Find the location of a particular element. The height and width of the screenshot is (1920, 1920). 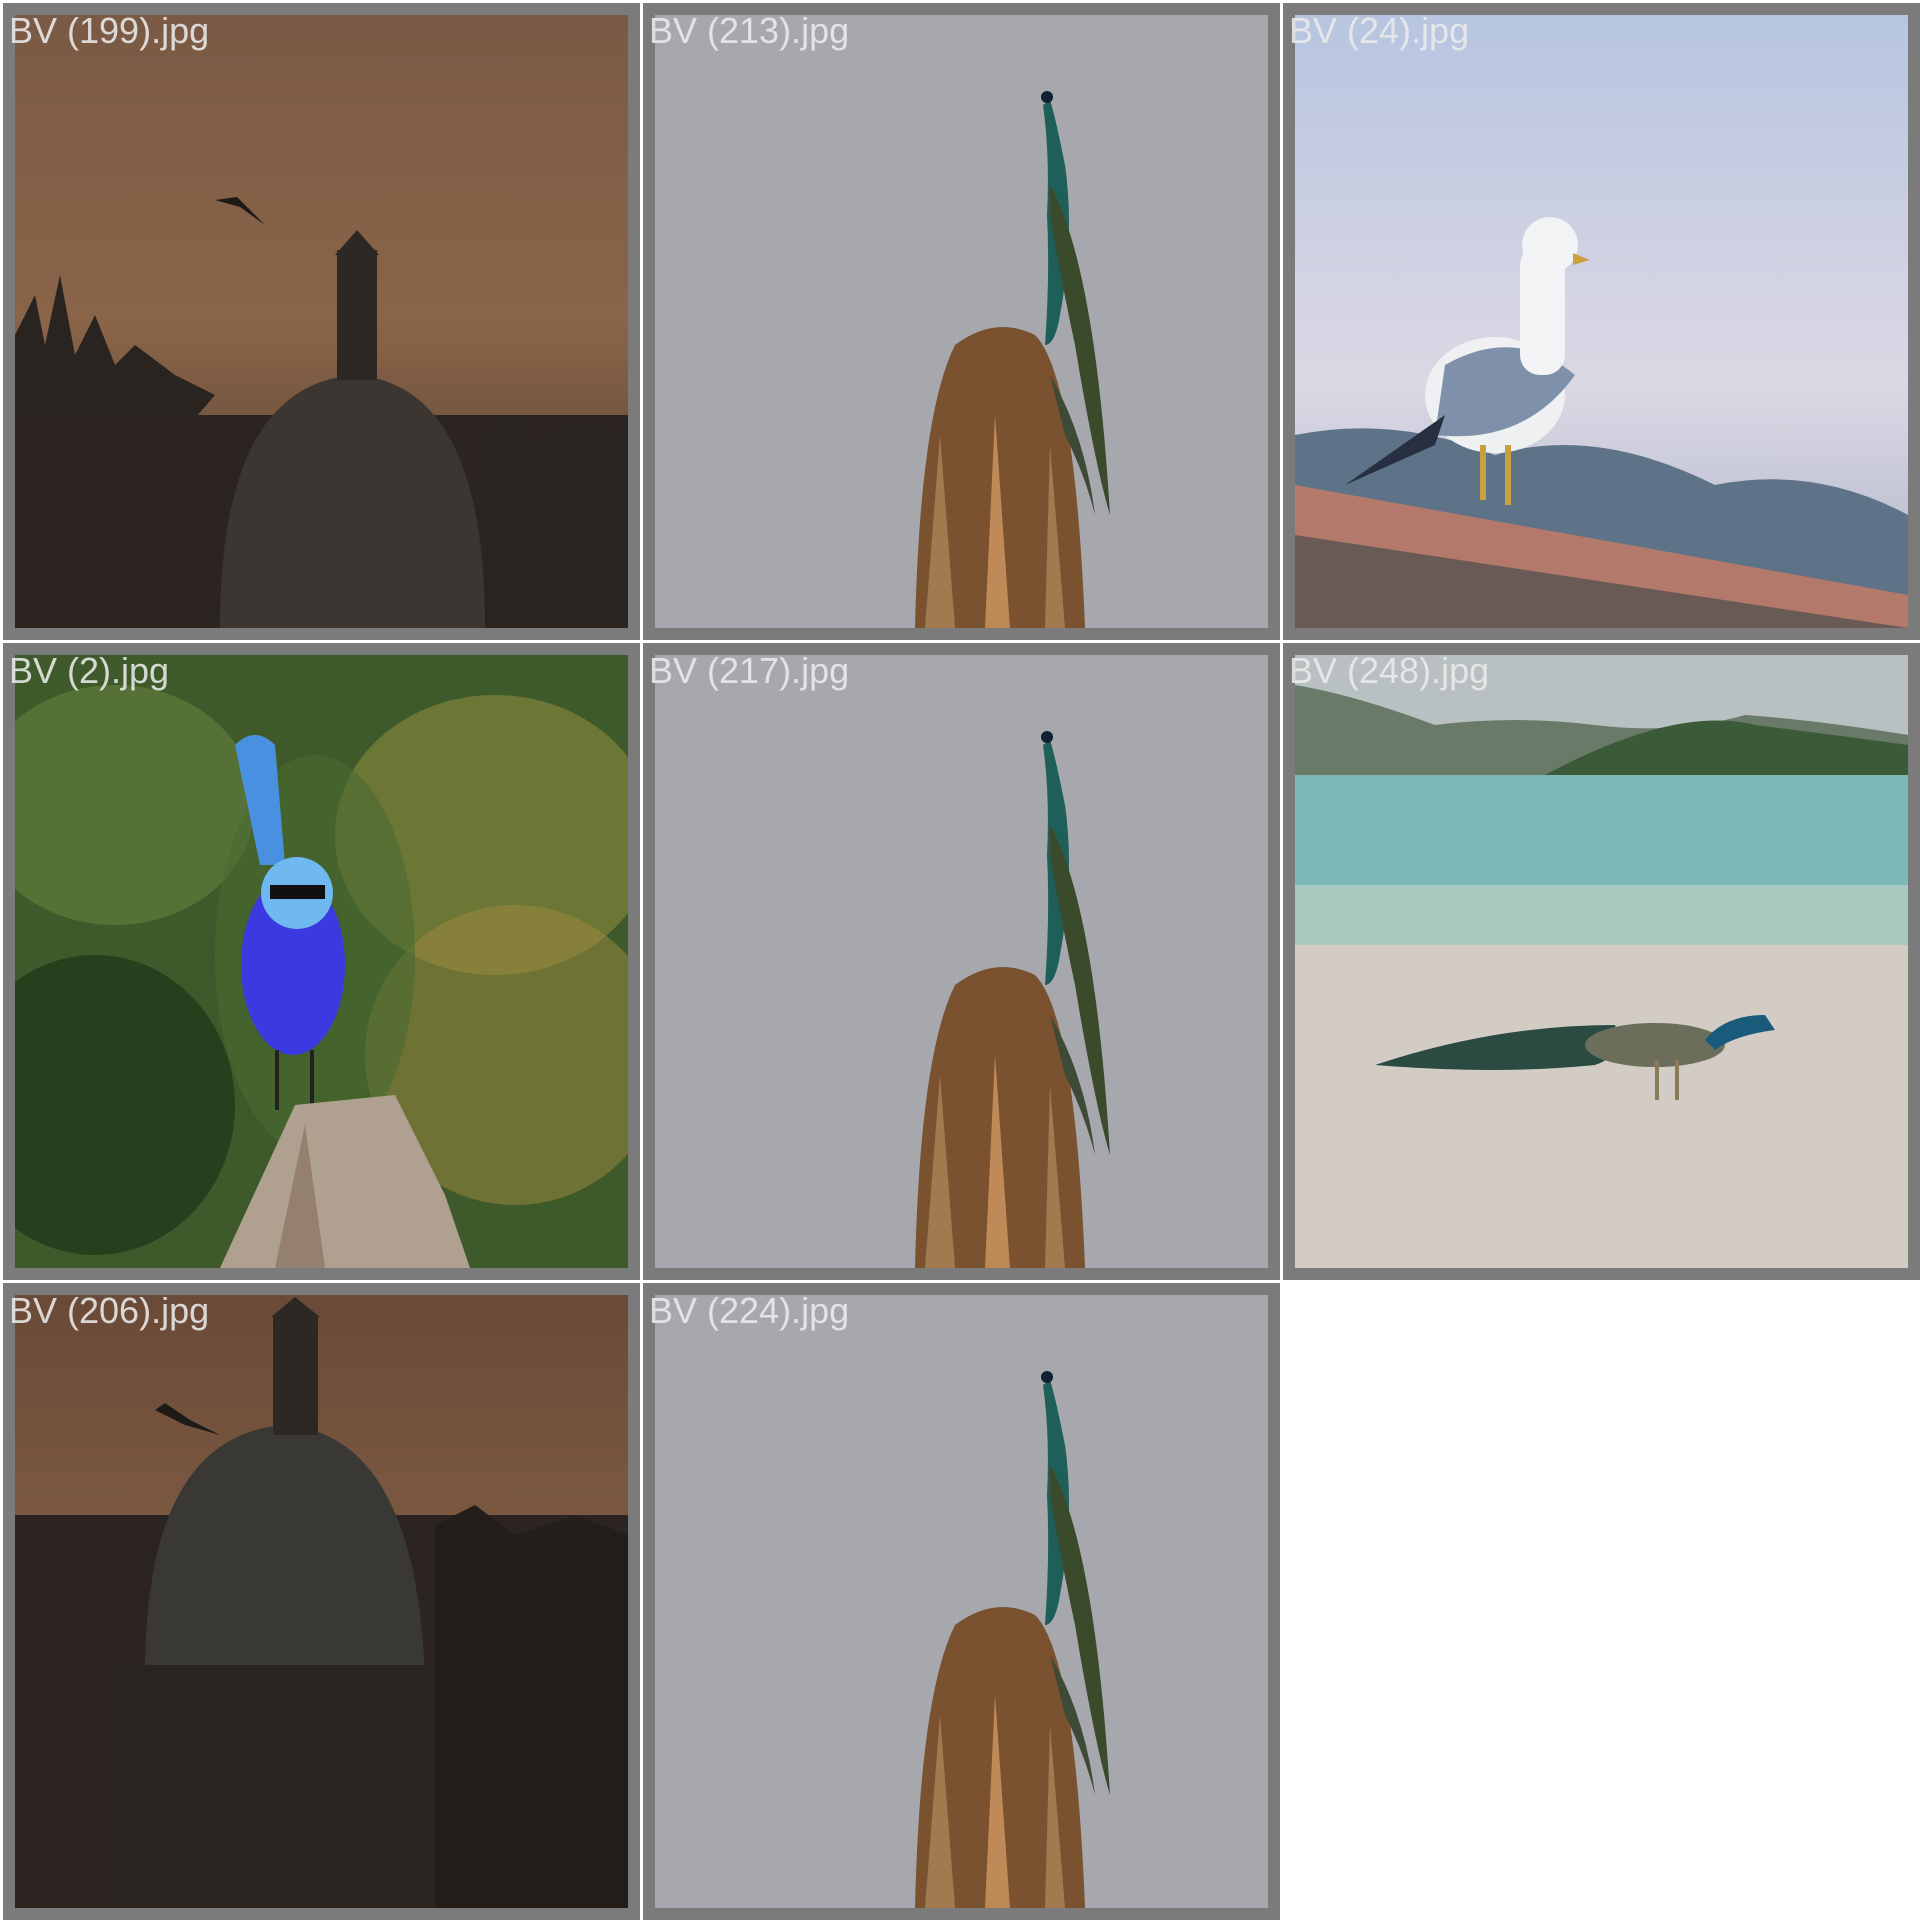

thumbnail-tile: BV (199).jpg is located at coordinates (321, 321).